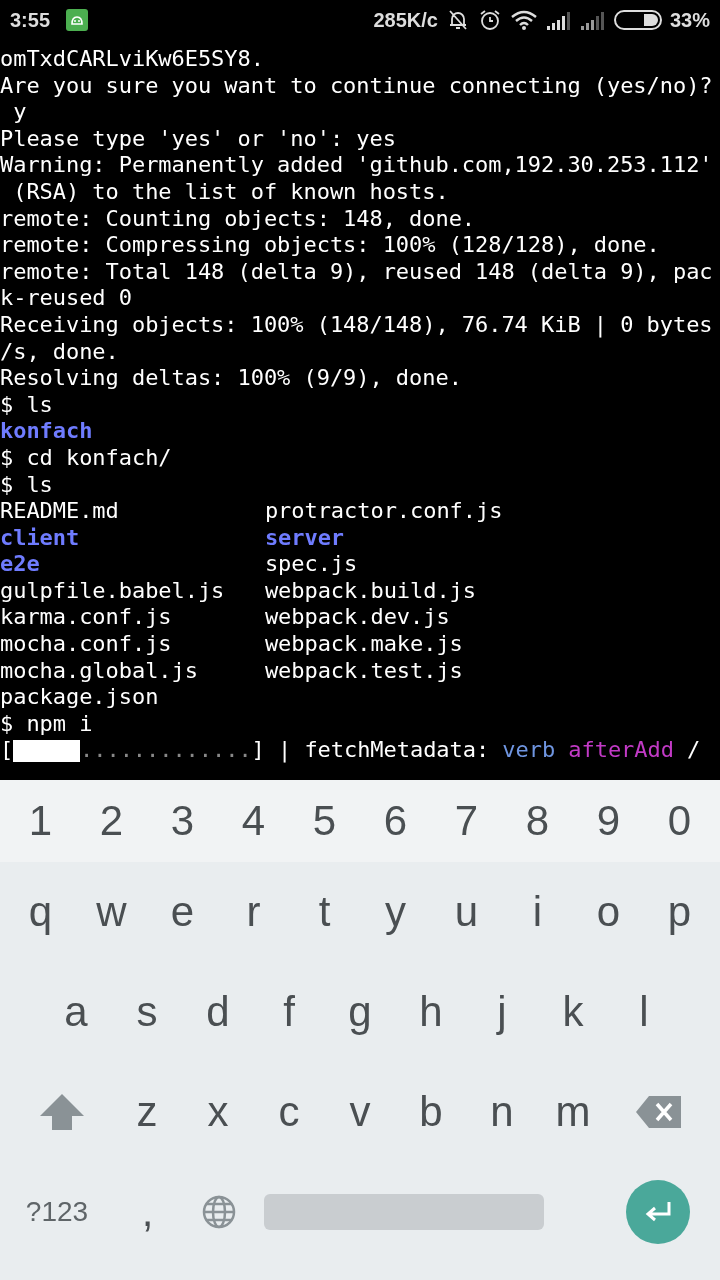  I want to click on terminal-line: Please type 'yes' or 'no': yes, so click(198, 139).